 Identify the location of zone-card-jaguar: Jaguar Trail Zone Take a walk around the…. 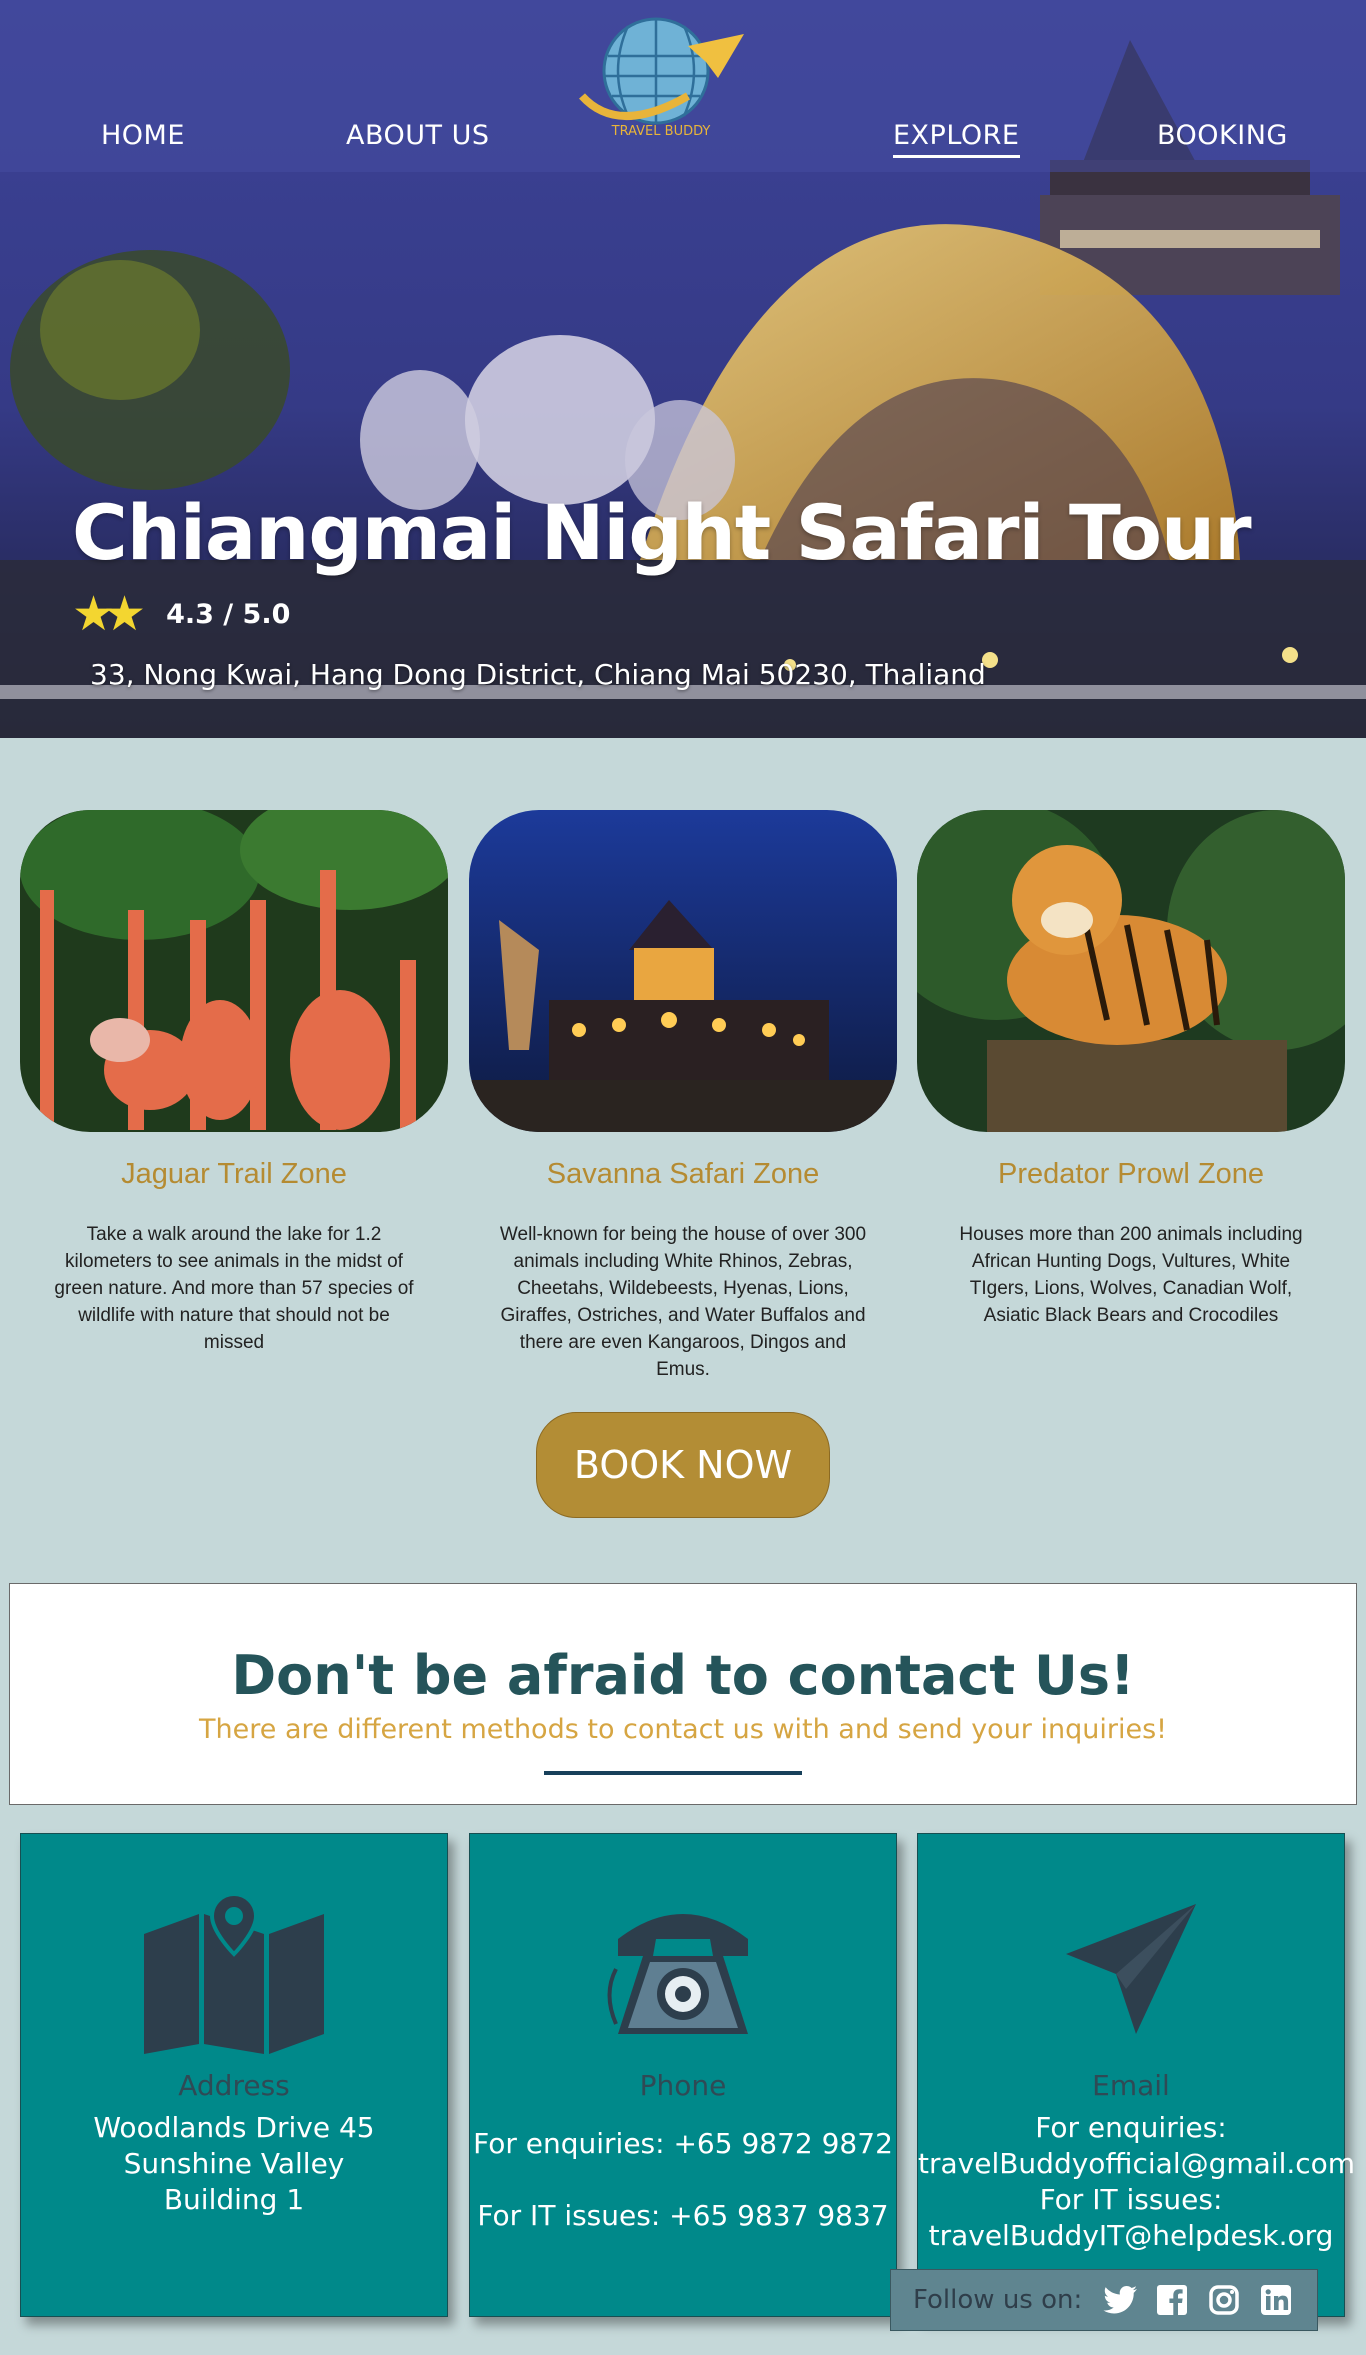
(234, 1083).